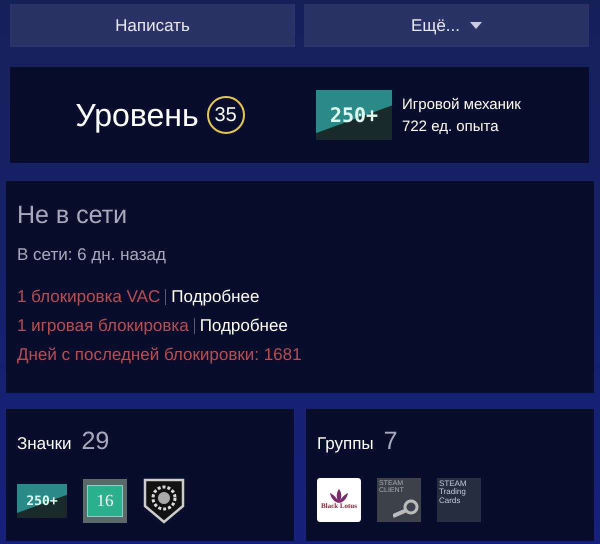 Image resolution: width=600 pixels, height=544 pixels. Describe the element at coordinates (103, 326) in the screenshot. I see `ban-text: 1 игровая блокировка` at that location.